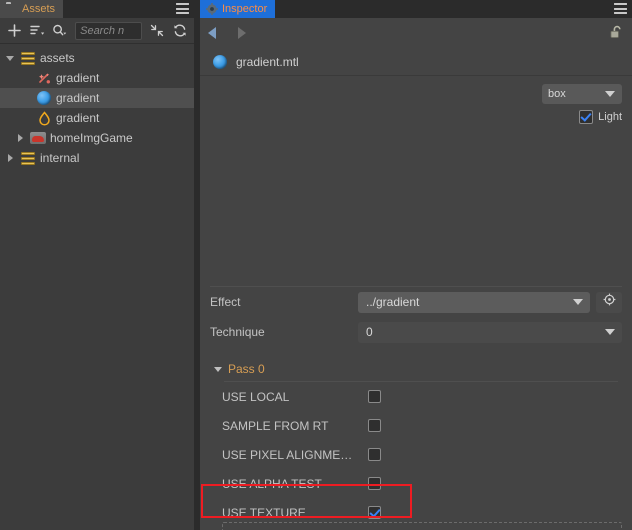 Image resolution: width=632 pixels, height=530 pixels. What do you see at coordinates (128, 9) in the screenshot?
I see `assets-tabstrip-filler` at bounding box center [128, 9].